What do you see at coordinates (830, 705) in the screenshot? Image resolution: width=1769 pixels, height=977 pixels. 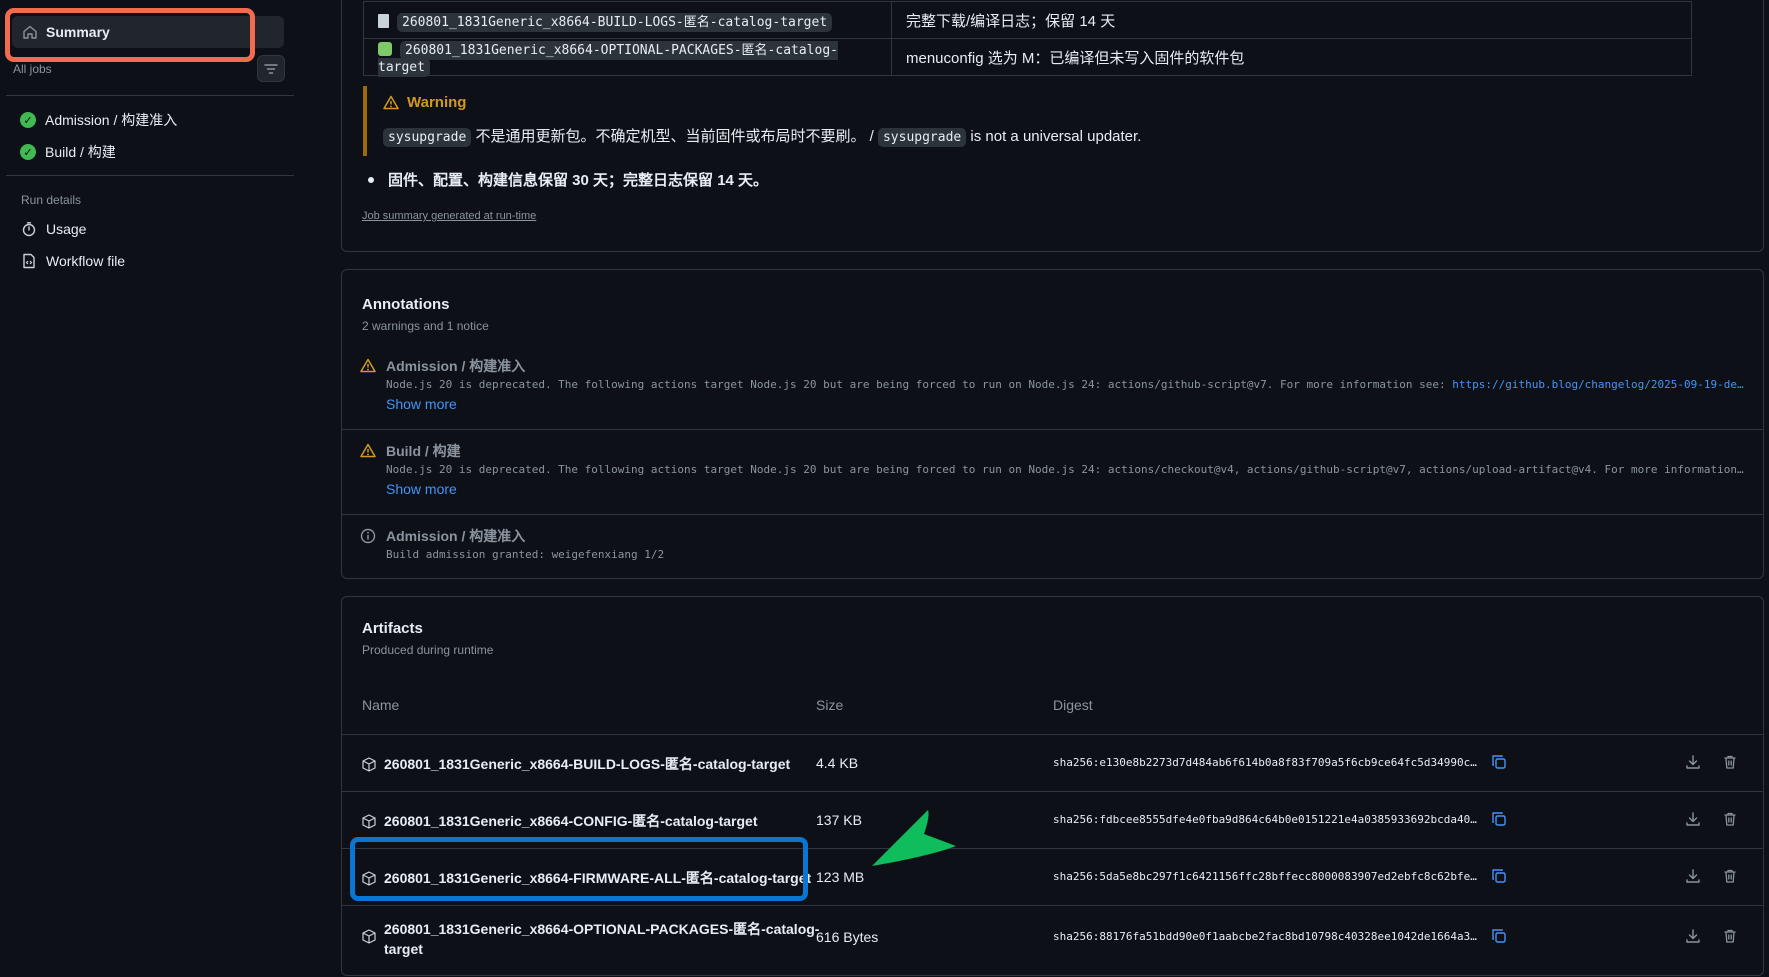 I see `column-header-size: Size` at bounding box center [830, 705].